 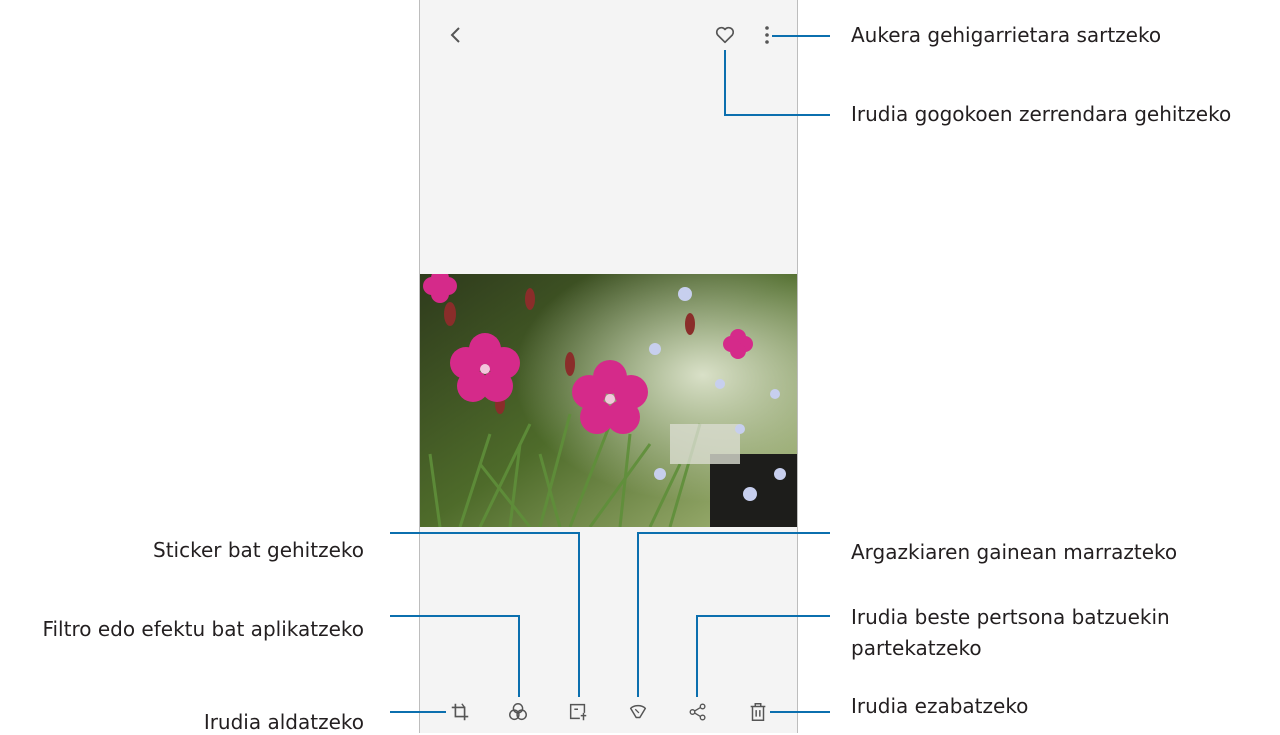 I want to click on filter-icon, so click(x=518, y=712).